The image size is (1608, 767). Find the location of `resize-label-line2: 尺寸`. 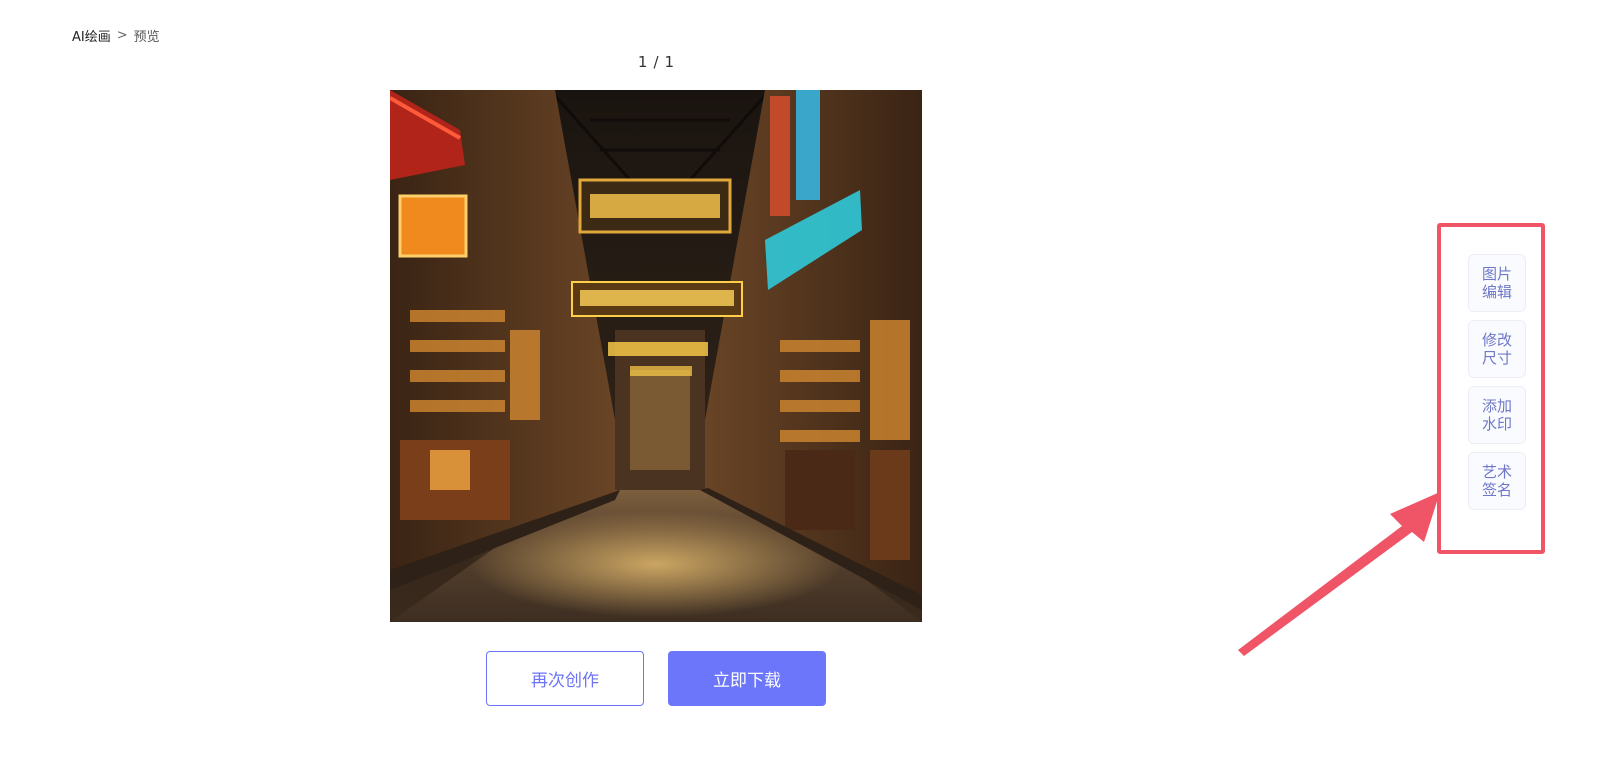

resize-label-line2: 尺寸 is located at coordinates (1496, 358).